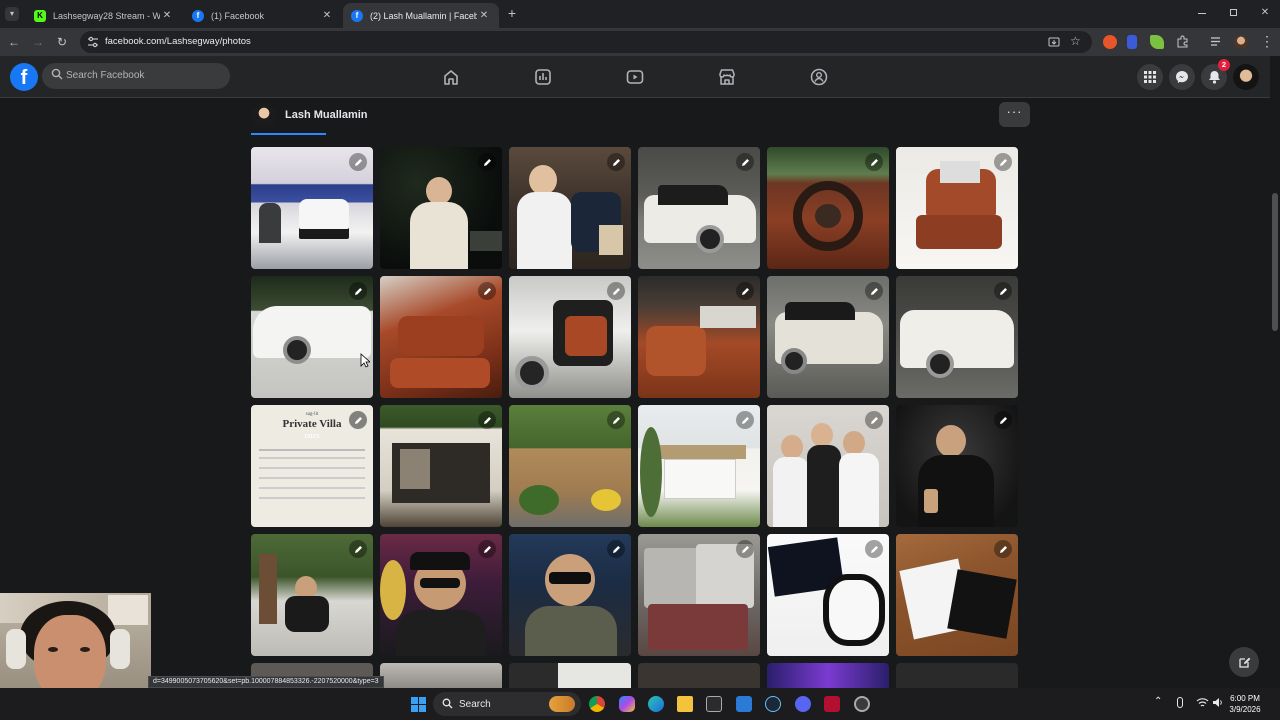 The image size is (1280, 720). What do you see at coordinates (714, 704) in the screenshot?
I see `store-icon` at bounding box center [714, 704].